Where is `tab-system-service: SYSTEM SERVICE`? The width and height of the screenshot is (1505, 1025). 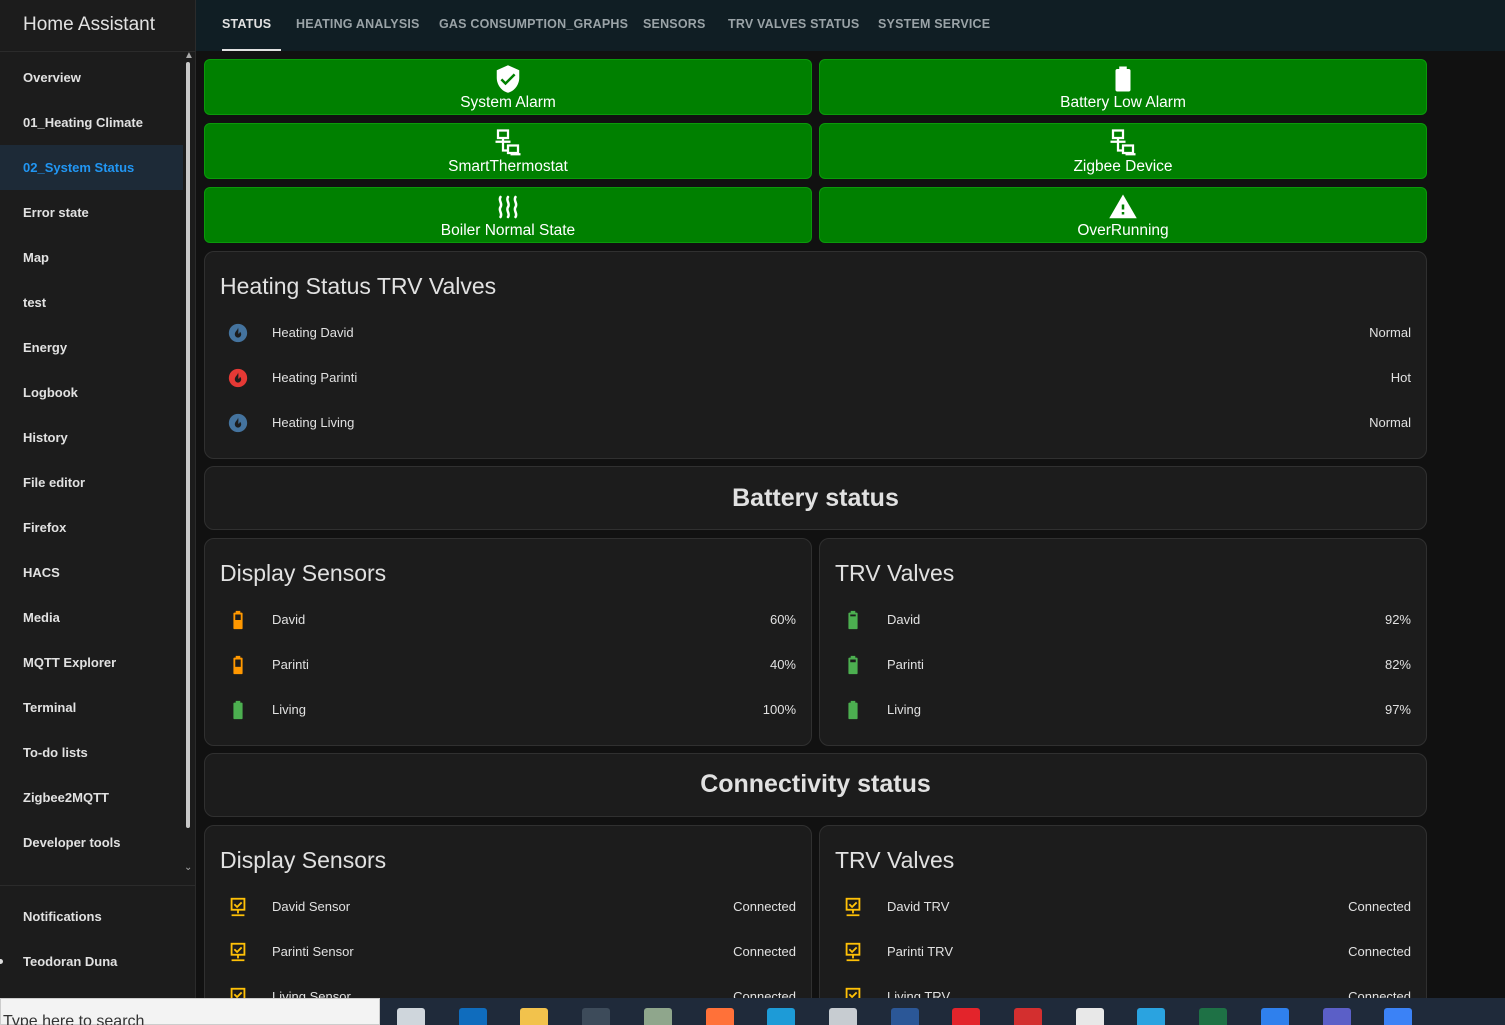
tab-system-service: SYSTEM SERVICE is located at coordinates (934, 24).